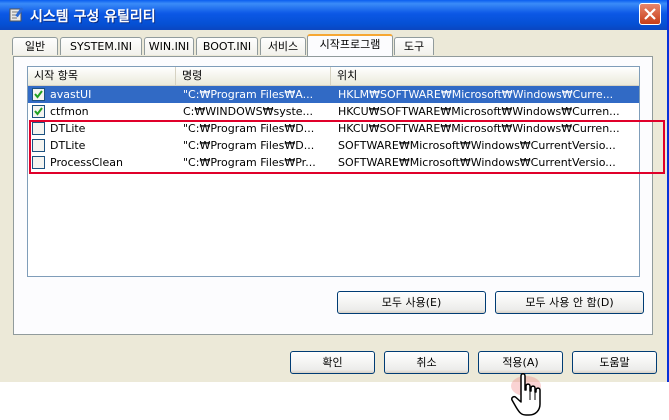 This screenshot has height=420, width=669. What do you see at coordinates (35, 46) in the screenshot?
I see `tab-general: 일반` at bounding box center [35, 46].